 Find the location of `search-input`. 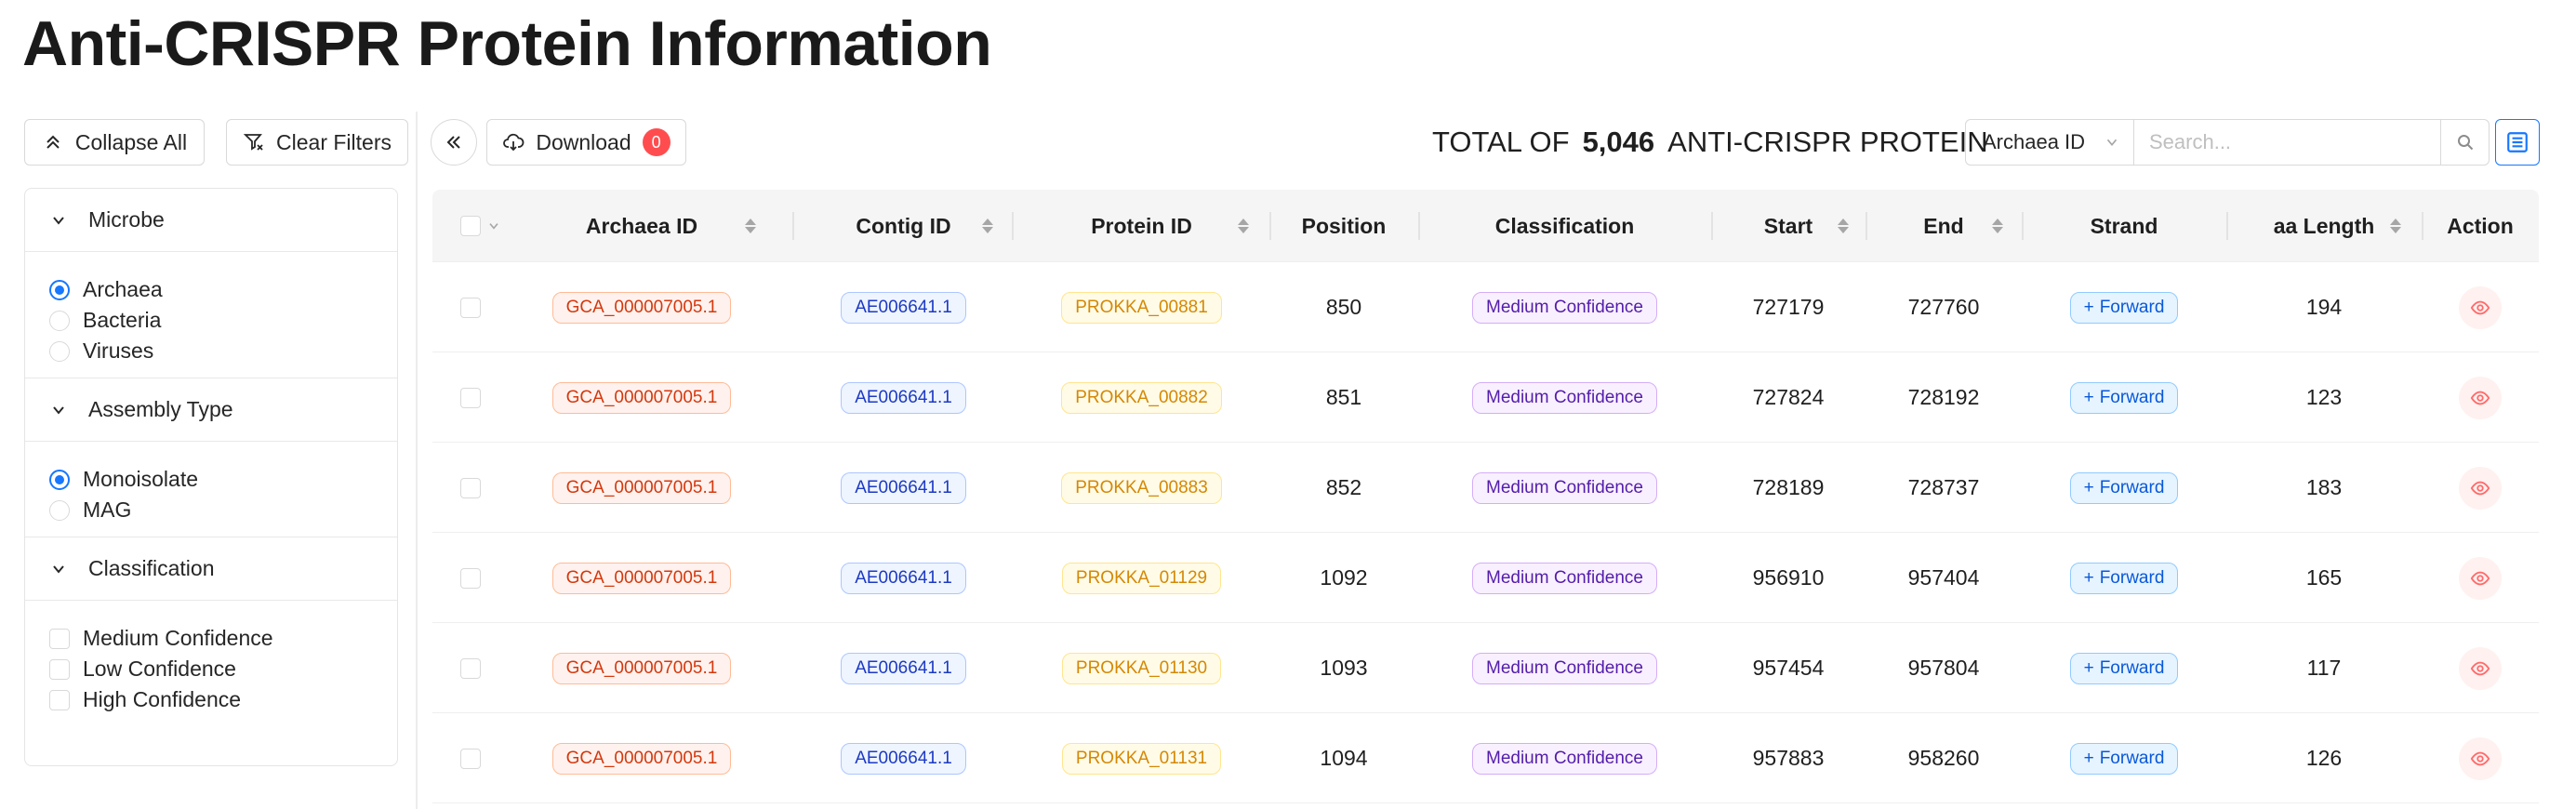

search-input is located at coordinates (2287, 142).